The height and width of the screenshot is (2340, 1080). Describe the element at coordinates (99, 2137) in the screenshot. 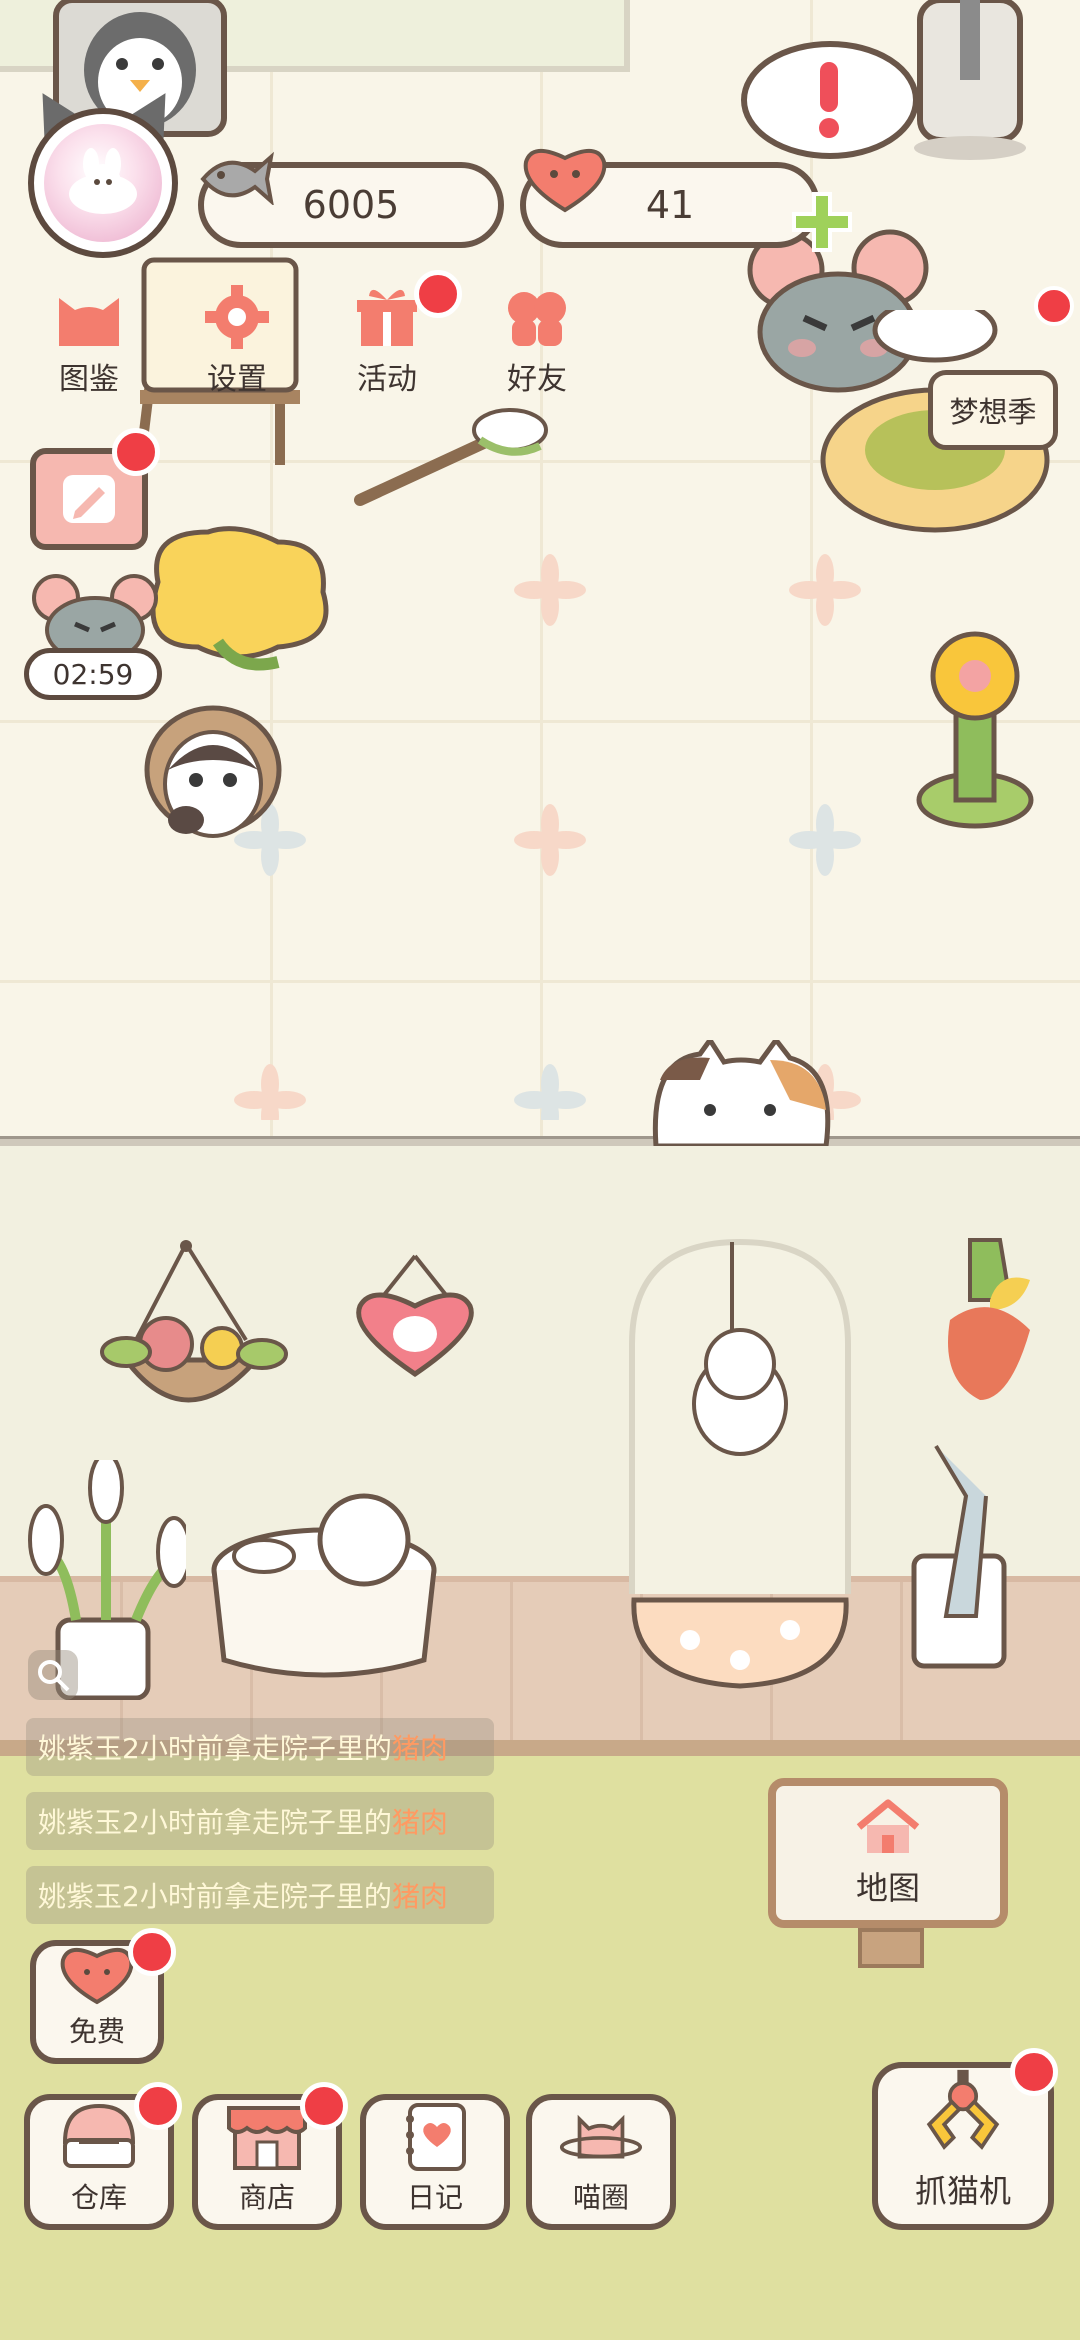

I see `warehouse-icon` at that location.